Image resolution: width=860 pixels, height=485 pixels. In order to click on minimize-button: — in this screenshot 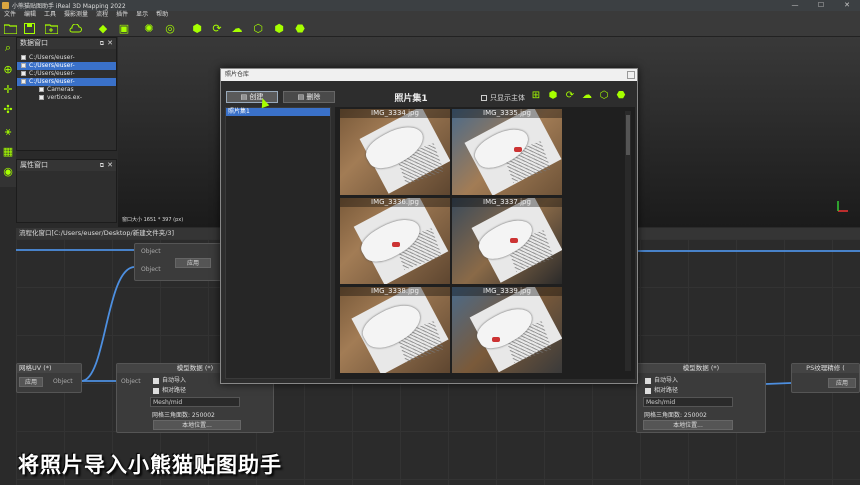, I will do `click(795, 5)`.